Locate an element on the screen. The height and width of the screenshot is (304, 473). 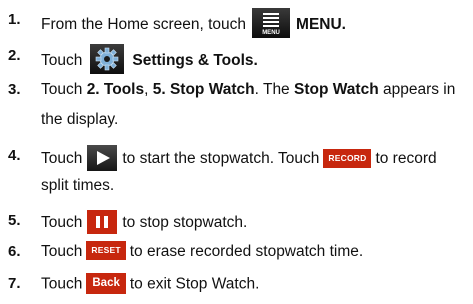
menu-icon: MENU is located at coordinates (271, 23).